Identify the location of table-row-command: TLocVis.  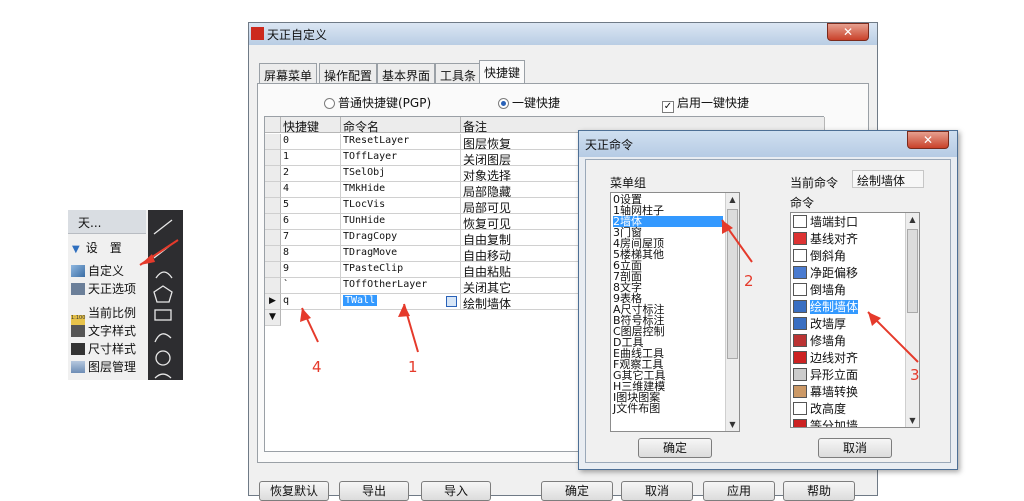
(401, 206).